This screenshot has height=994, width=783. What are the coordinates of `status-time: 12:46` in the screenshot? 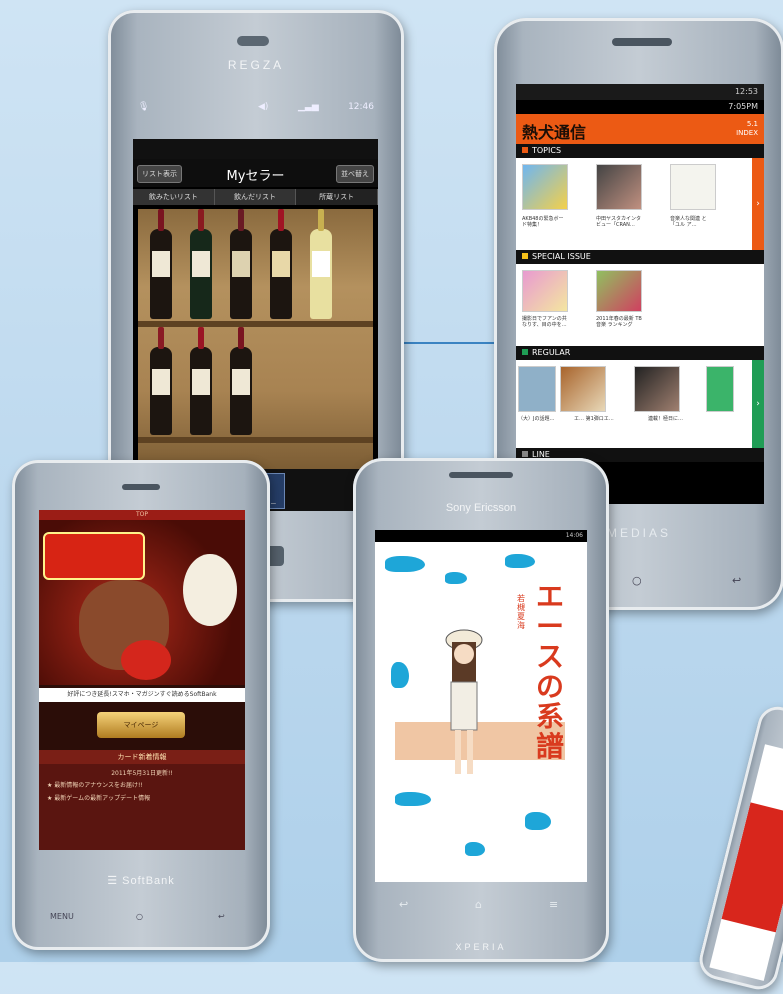 It's located at (361, 107).